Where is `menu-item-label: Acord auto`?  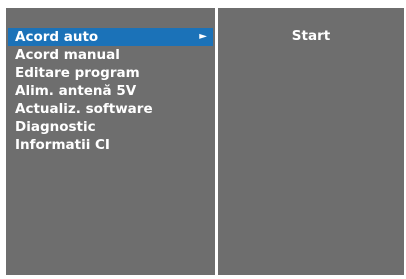 menu-item-label: Acord auto is located at coordinates (57, 37).